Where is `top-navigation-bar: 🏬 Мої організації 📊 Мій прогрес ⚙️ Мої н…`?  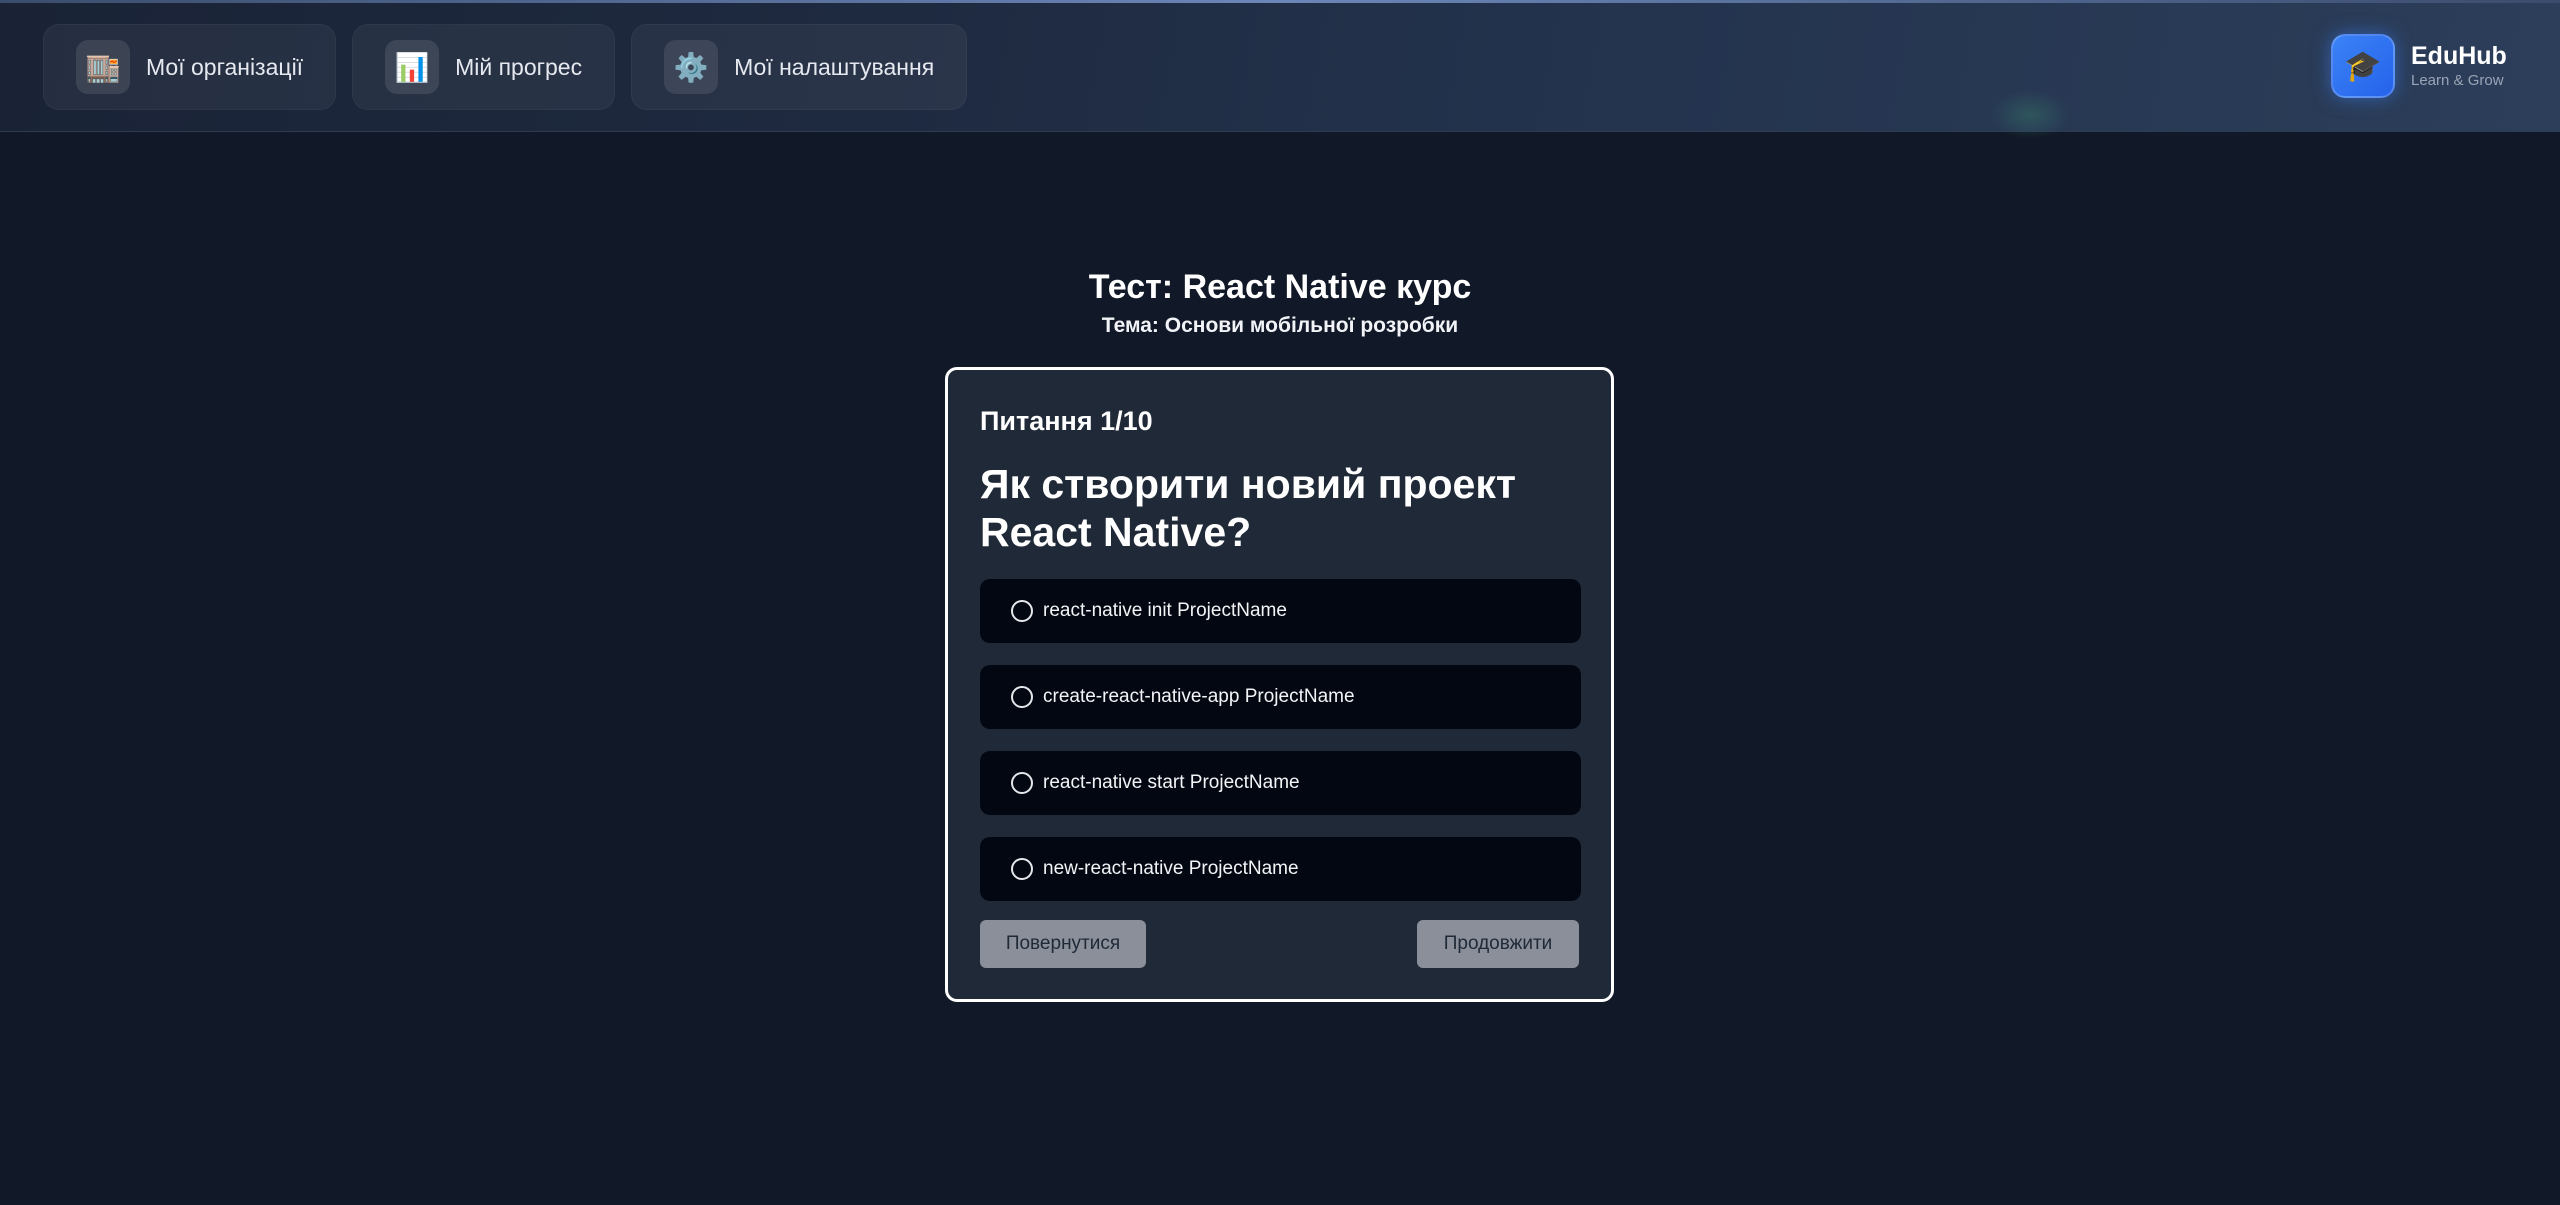 top-navigation-bar: 🏬 Мої організації 📊 Мій прогрес ⚙️ Мої н… is located at coordinates (1280, 70).